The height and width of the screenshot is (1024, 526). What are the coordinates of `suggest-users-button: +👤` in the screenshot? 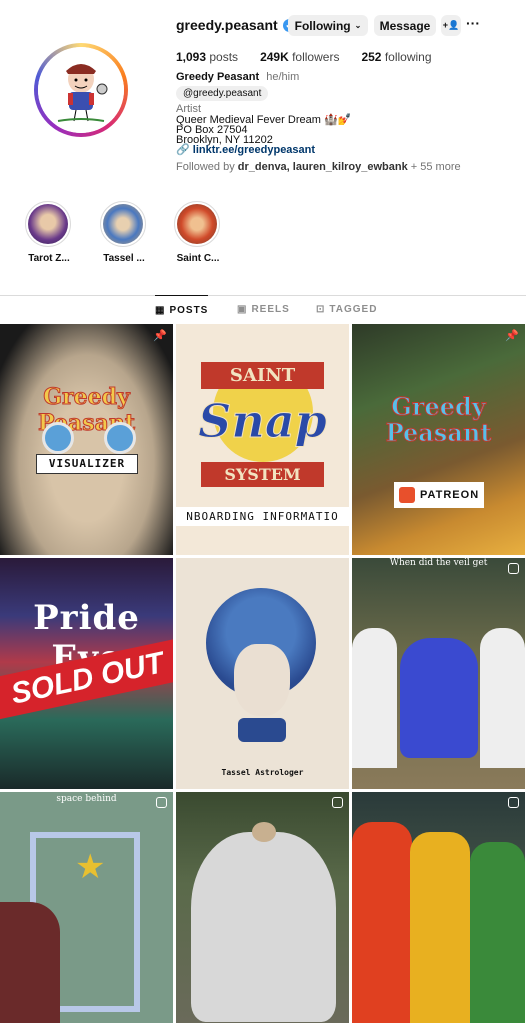 It's located at (451, 25).